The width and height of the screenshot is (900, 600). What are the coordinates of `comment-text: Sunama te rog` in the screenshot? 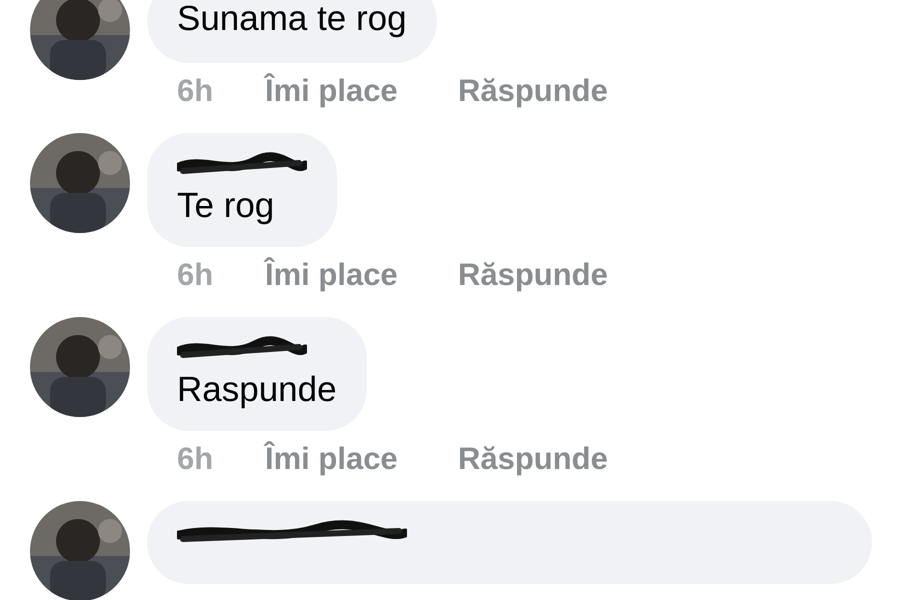 It's located at (292, 20).